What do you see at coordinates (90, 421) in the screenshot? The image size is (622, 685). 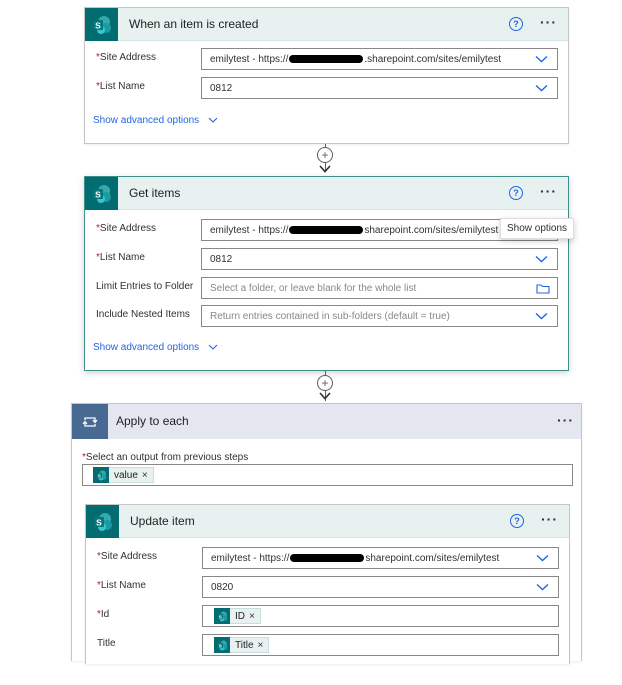 I see `loop-icon` at bounding box center [90, 421].